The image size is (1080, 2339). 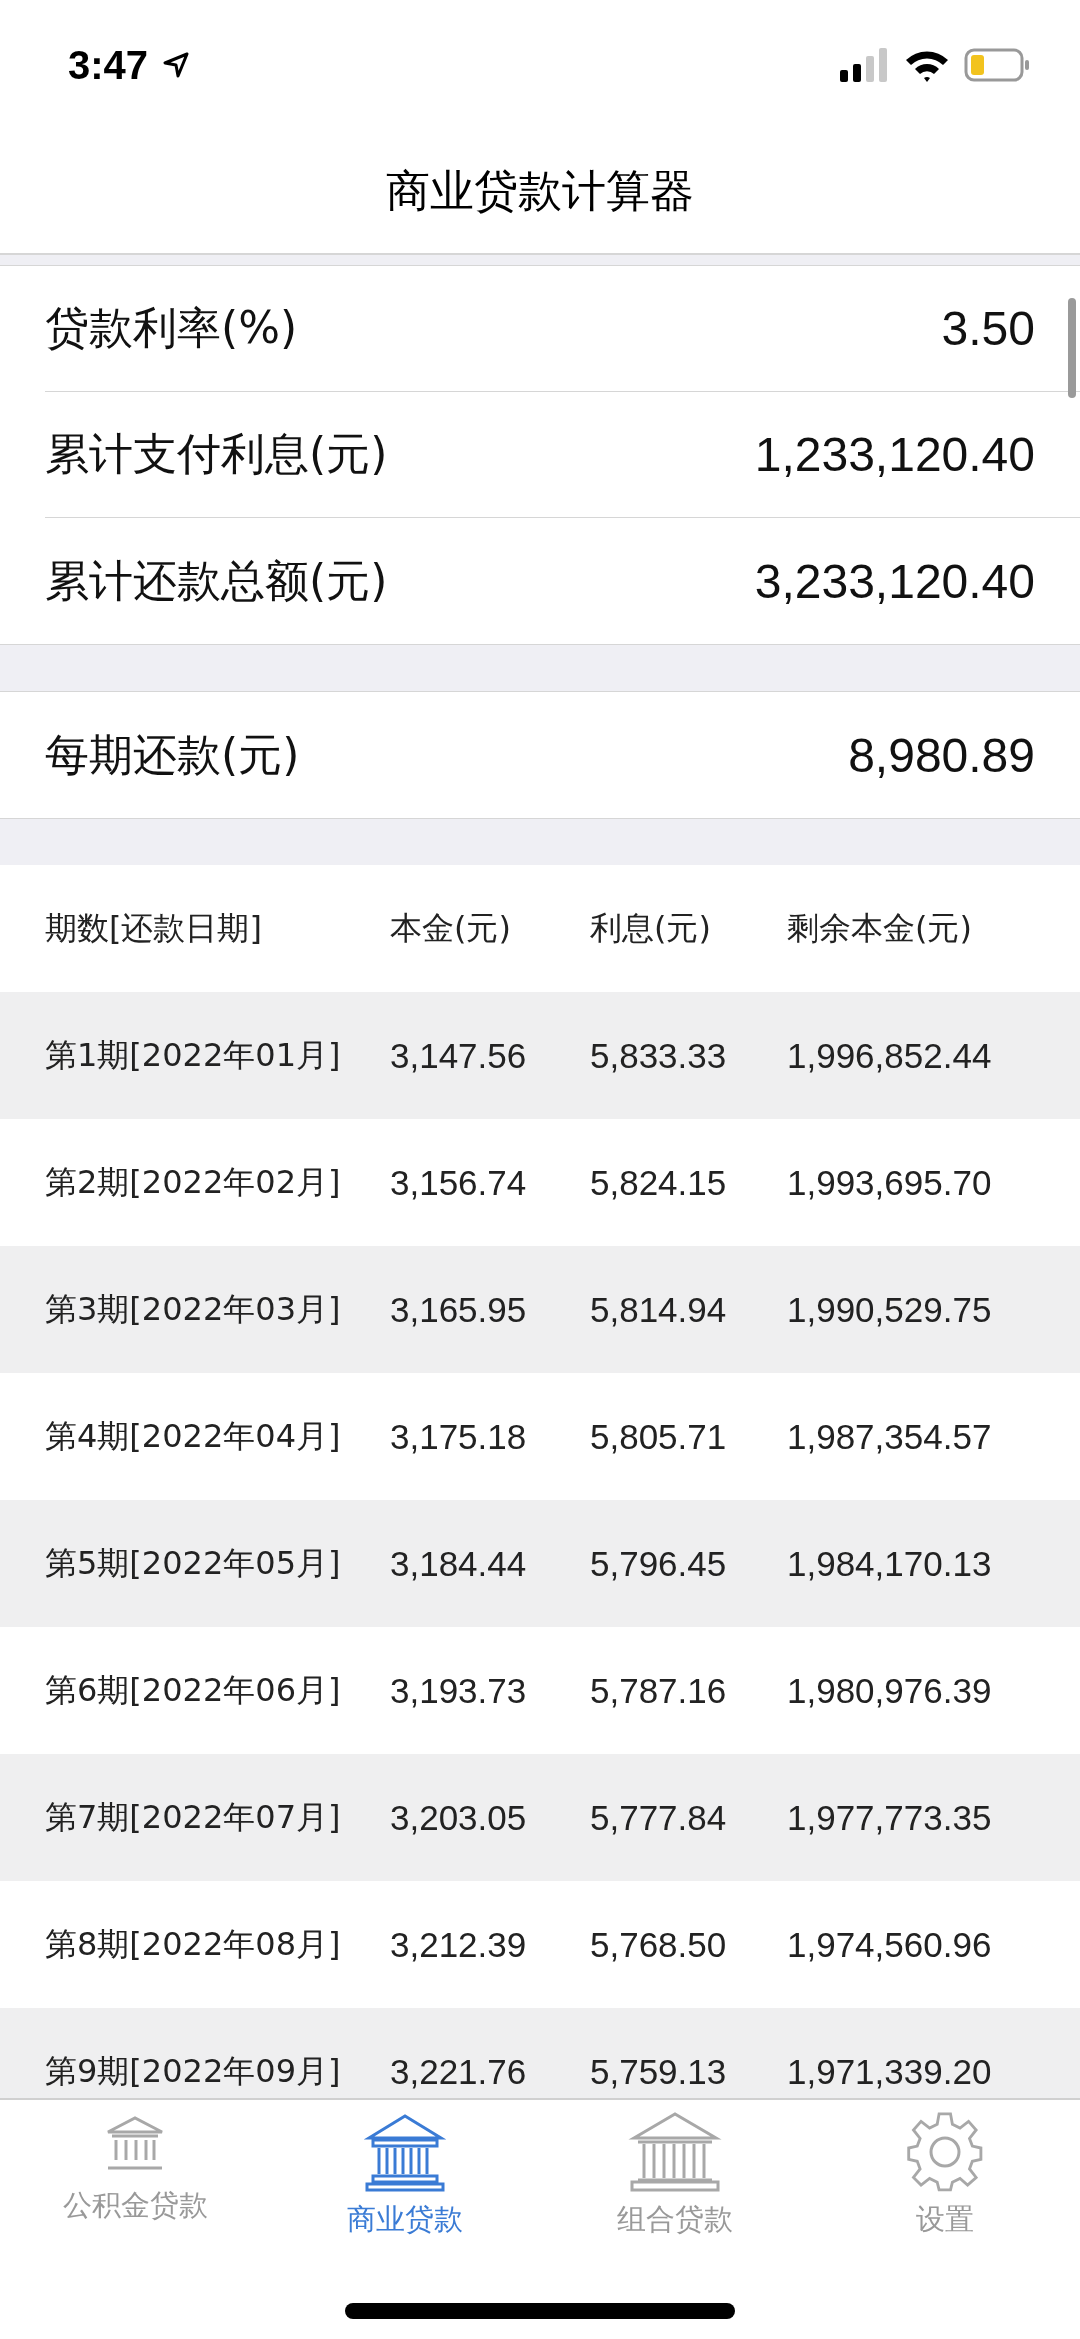 What do you see at coordinates (988, 328) in the screenshot?
I see `field-value: 3.50` at bounding box center [988, 328].